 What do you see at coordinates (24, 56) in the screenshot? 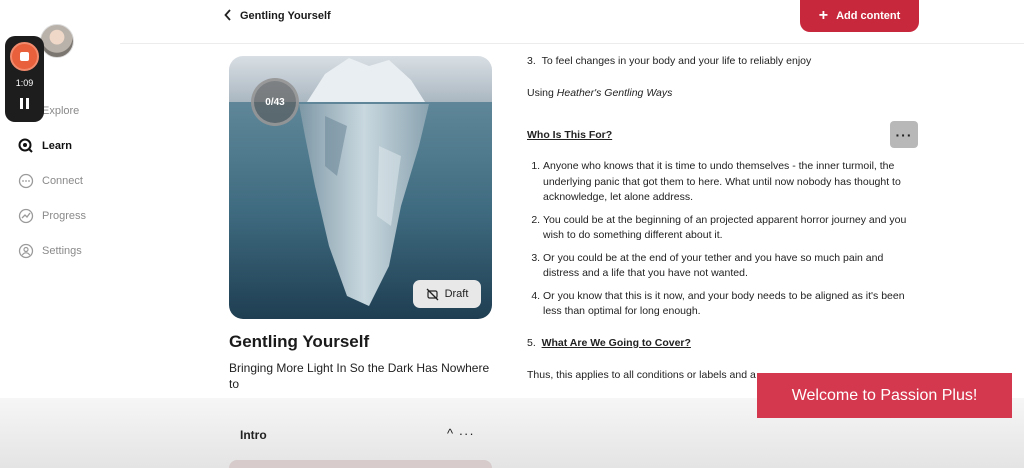
I see `stop-recording-button` at bounding box center [24, 56].